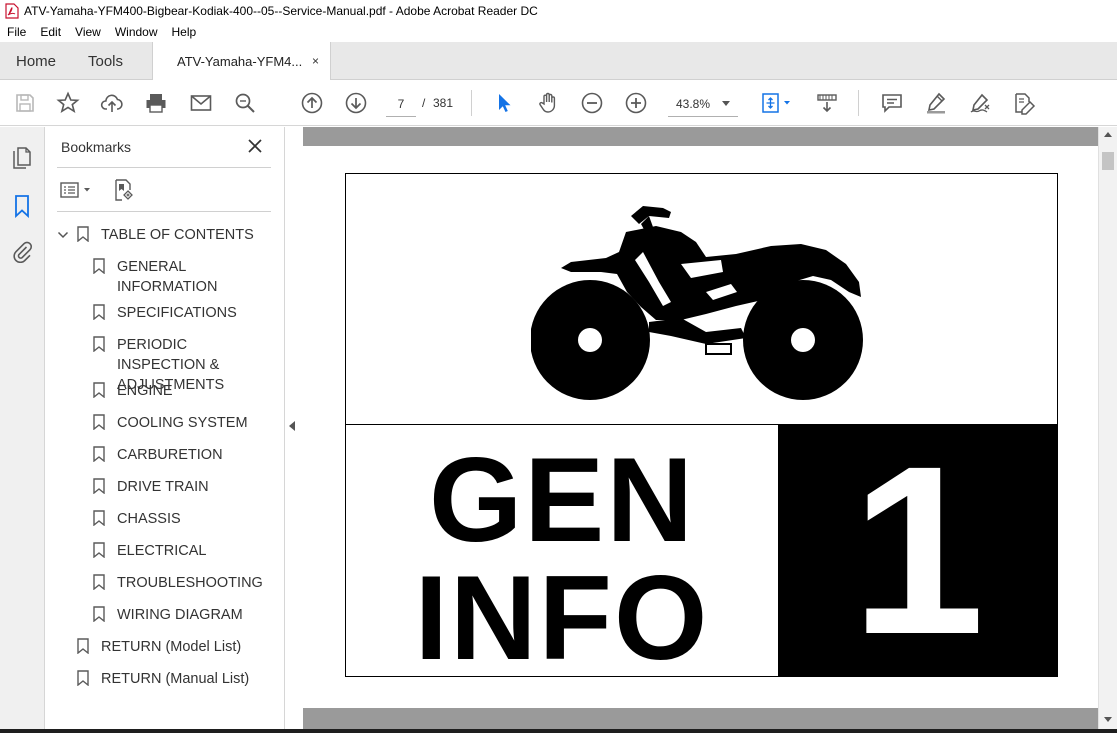 The image size is (1117, 733). I want to click on bookmark-label: ENGINE, so click(145, 391).